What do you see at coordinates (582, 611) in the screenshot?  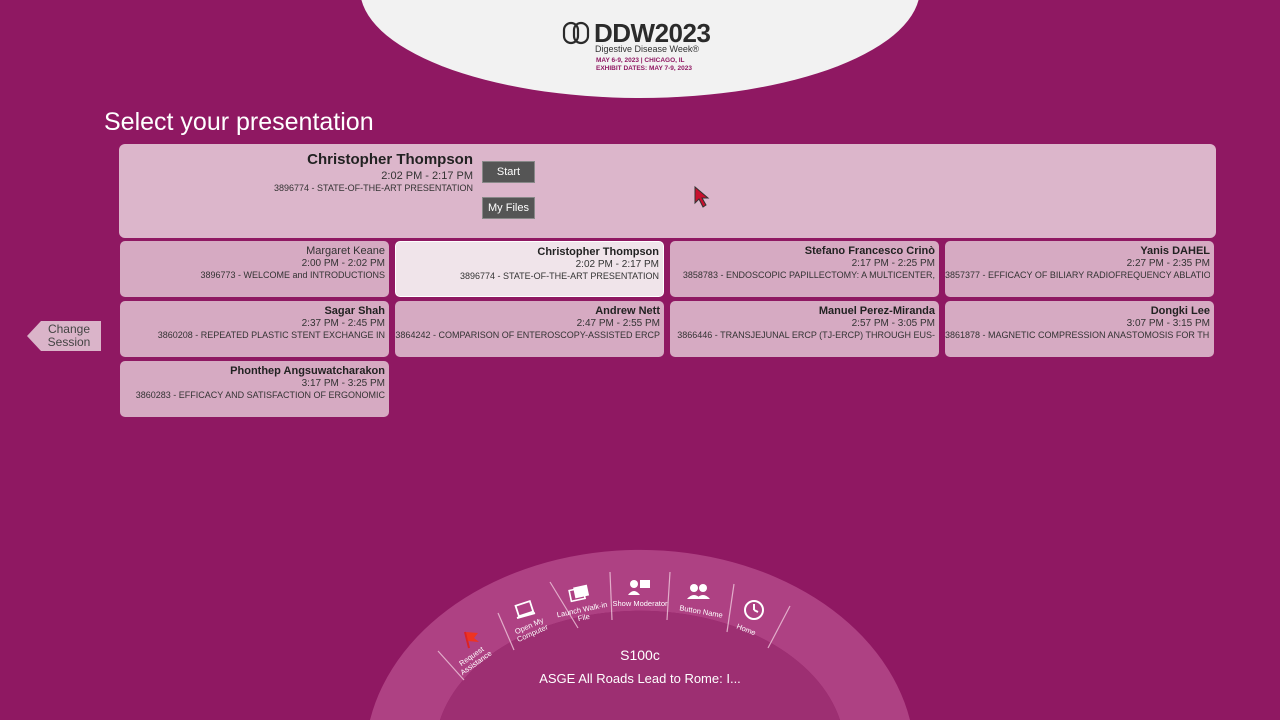 I see `launch-walk-in-label: Launch Walk-in File` at bounding box center [582, 611].